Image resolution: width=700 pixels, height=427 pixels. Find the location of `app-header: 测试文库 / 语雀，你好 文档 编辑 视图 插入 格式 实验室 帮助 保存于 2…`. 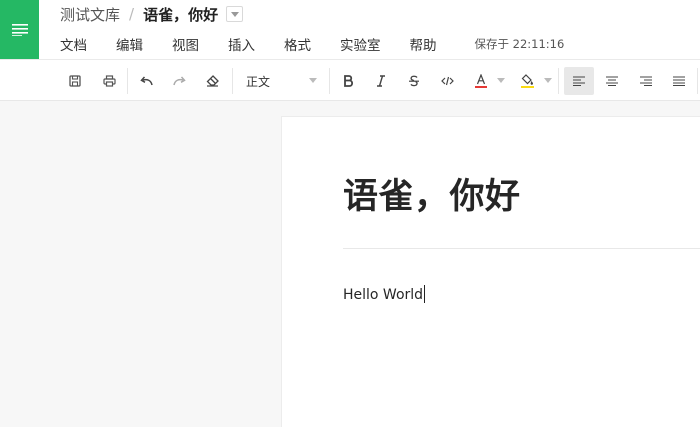

app-header: 测试文库 / 语雀，你好 文档 编辑 视图 插入 格式 实验室 帮助 保存于 2… is located at coordinates (350, 29).